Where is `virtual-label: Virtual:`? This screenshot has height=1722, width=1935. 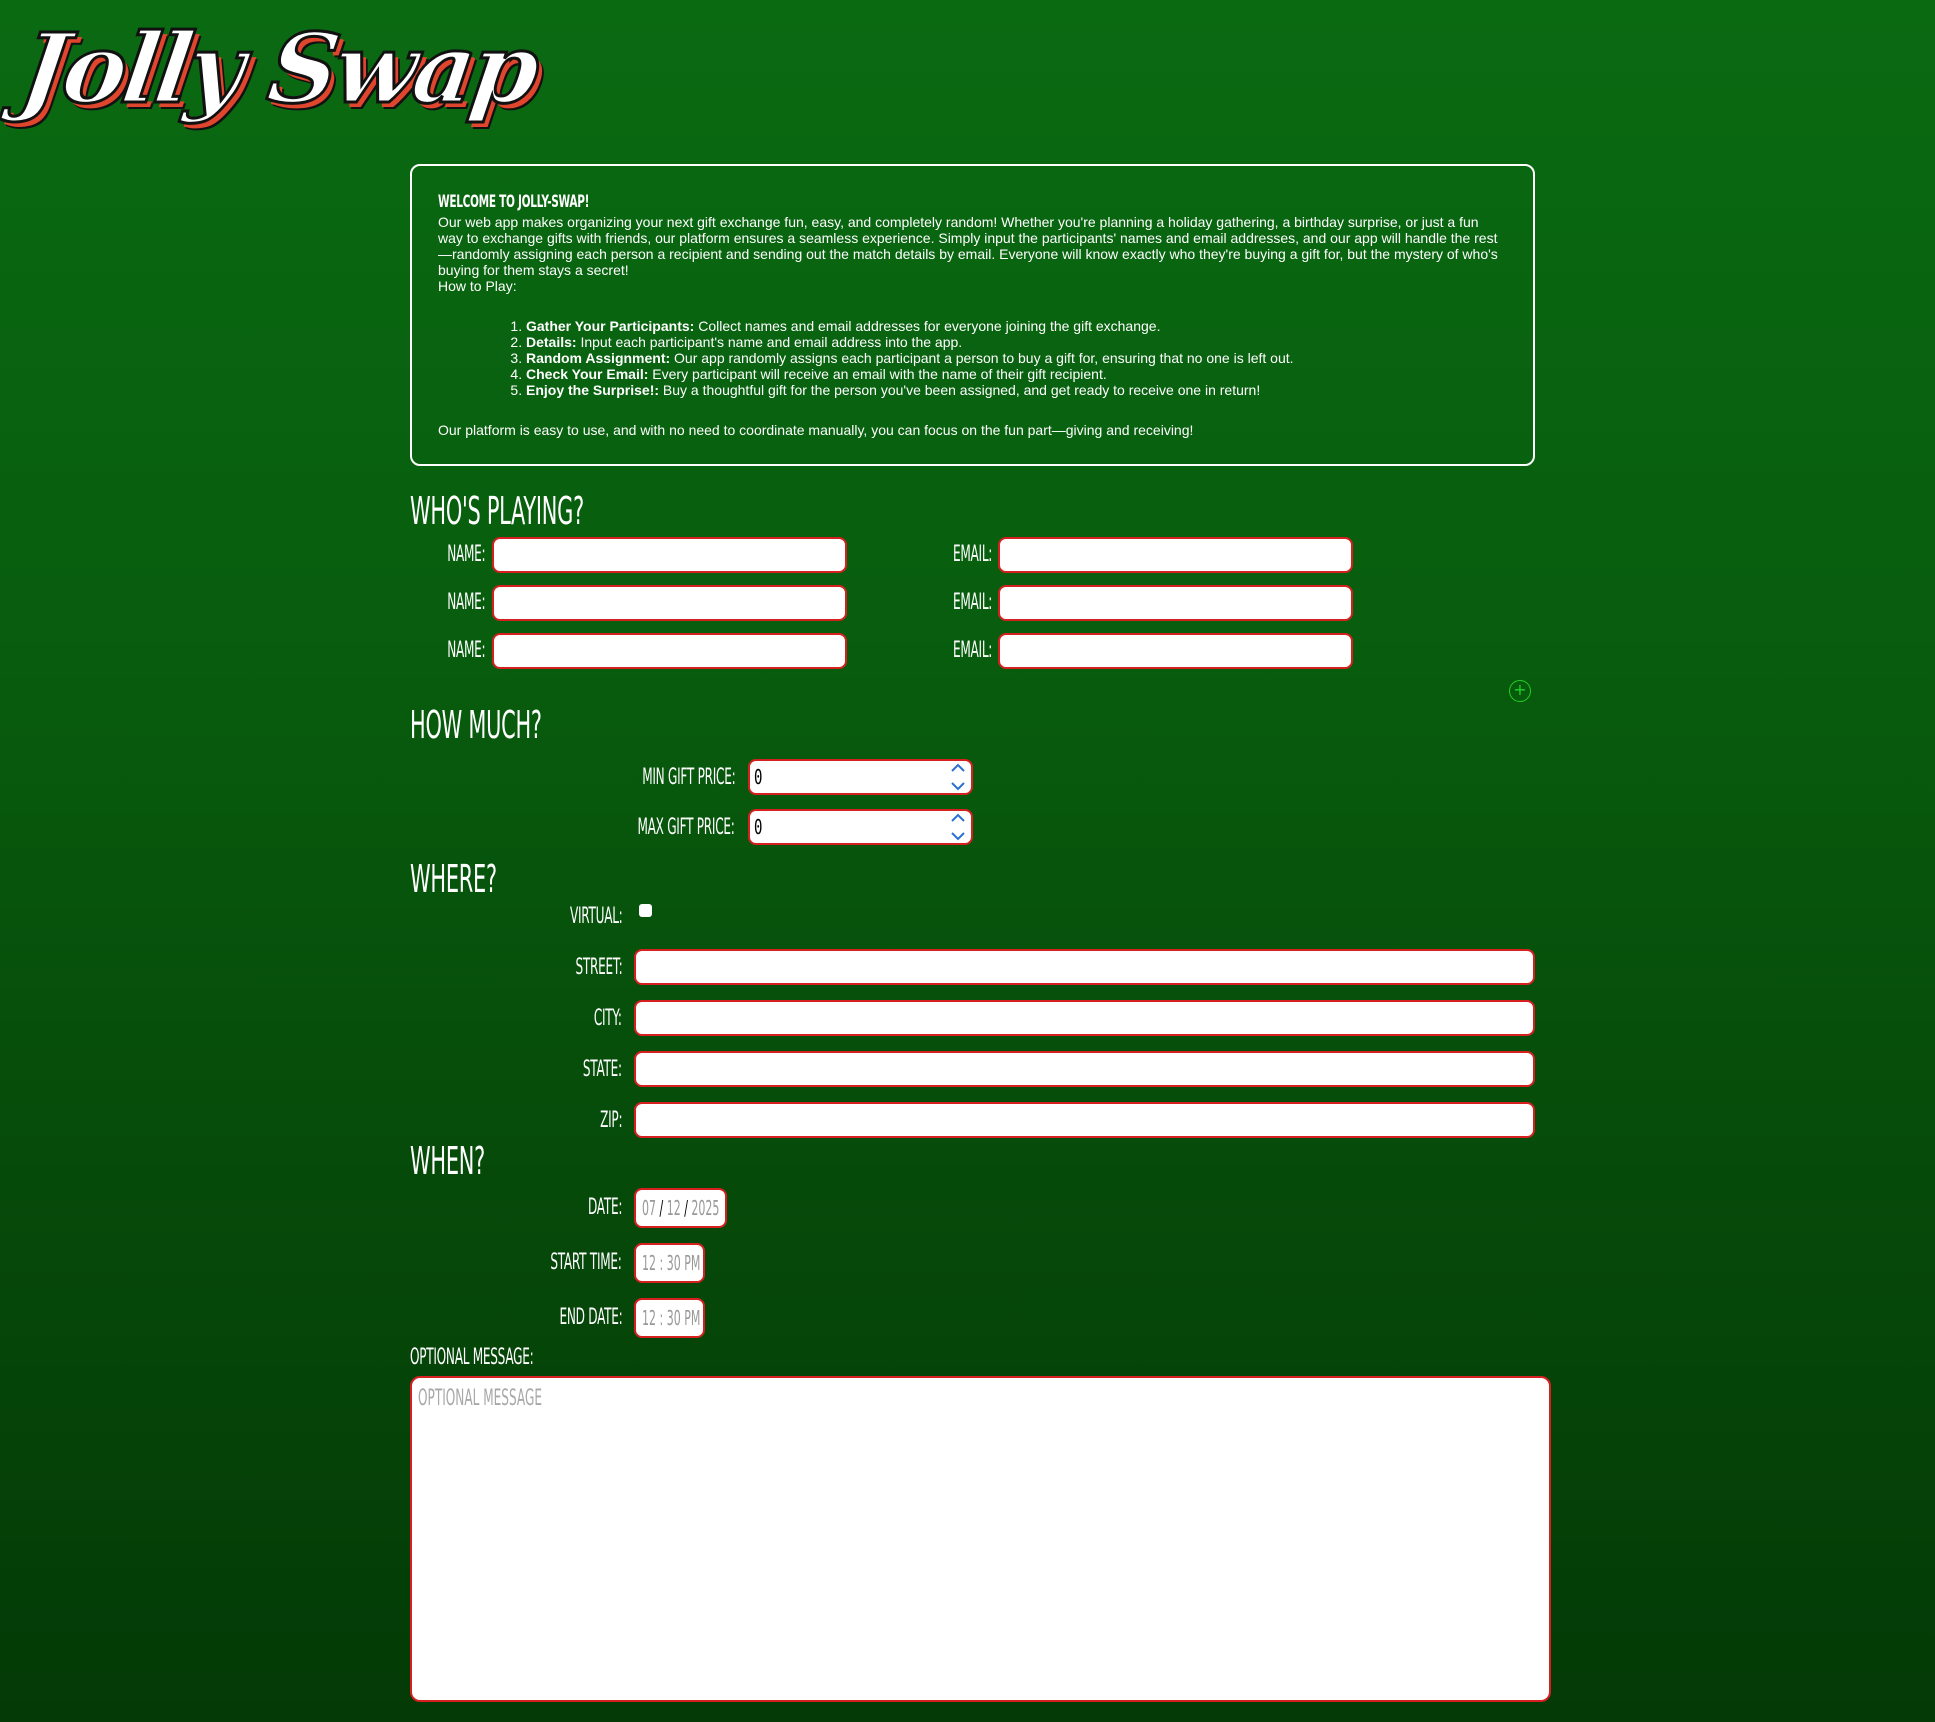
virtual-label: Virtual: is located at coordinates (595, 916).